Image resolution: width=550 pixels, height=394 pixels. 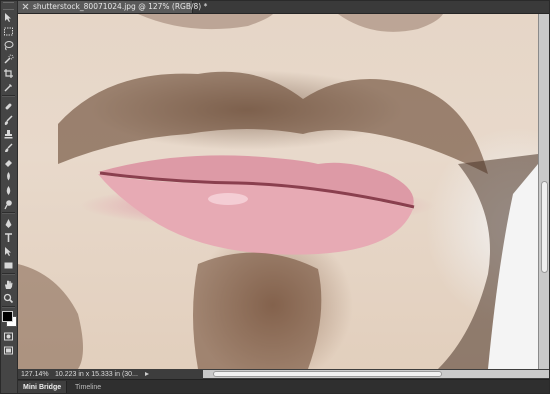 I want to click on color-swatches, so click(x=9, y=319).